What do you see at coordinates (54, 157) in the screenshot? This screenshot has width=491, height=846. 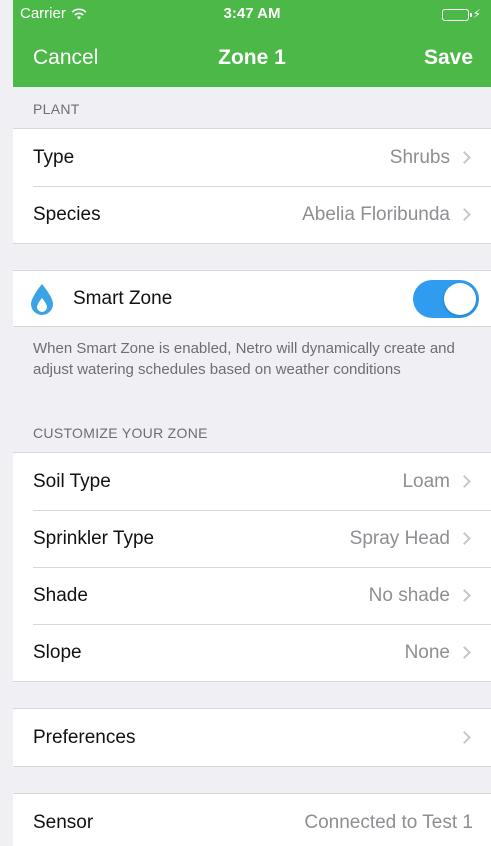 I see `type-label: Type` at bounding box center [54, 157].